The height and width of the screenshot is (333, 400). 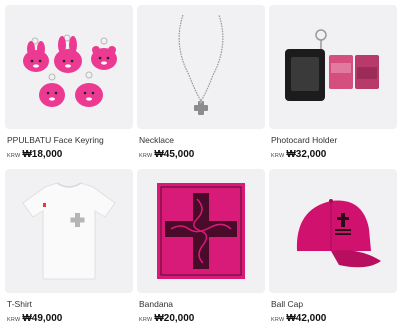 What do you see at coordinates (174, 318) in the screenshot?
I see `product-price: ₩20,000` at bounding box center [174, 318].